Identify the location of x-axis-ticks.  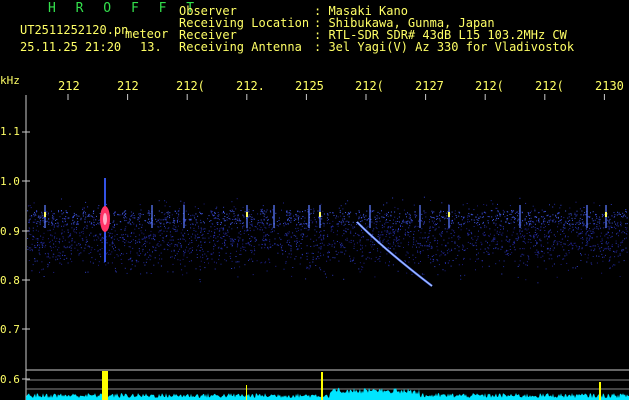
(336, 97).